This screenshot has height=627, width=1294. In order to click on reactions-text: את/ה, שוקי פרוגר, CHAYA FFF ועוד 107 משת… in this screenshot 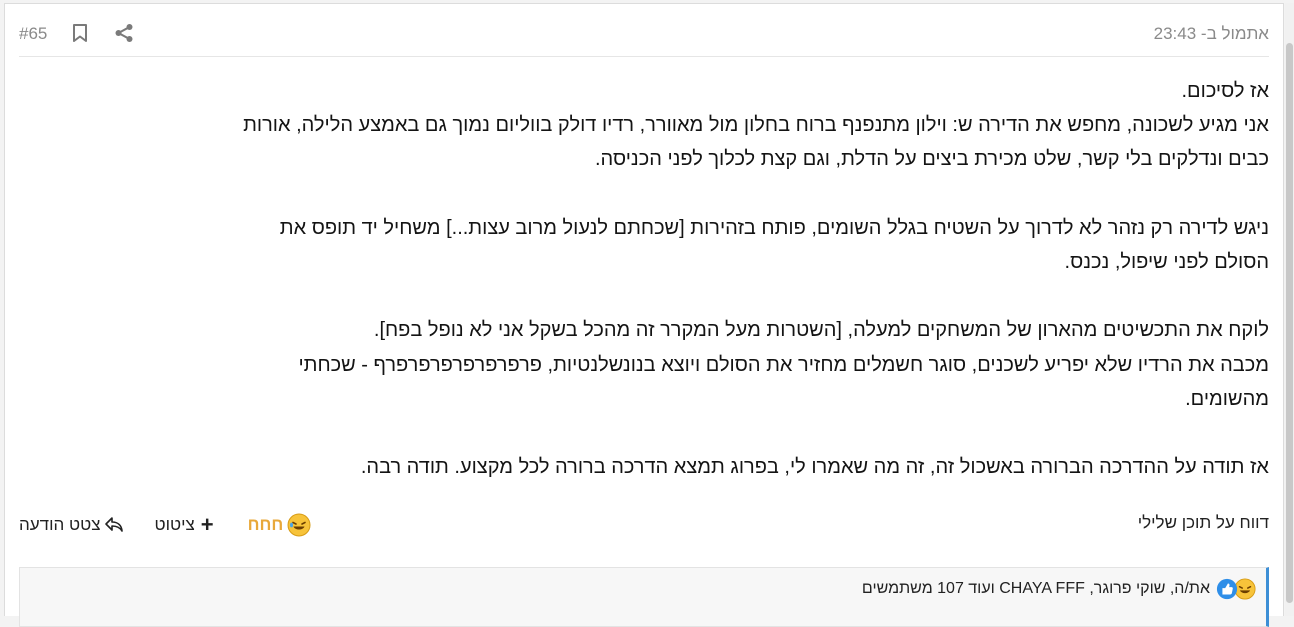, I will do `click(1035, 588)`.